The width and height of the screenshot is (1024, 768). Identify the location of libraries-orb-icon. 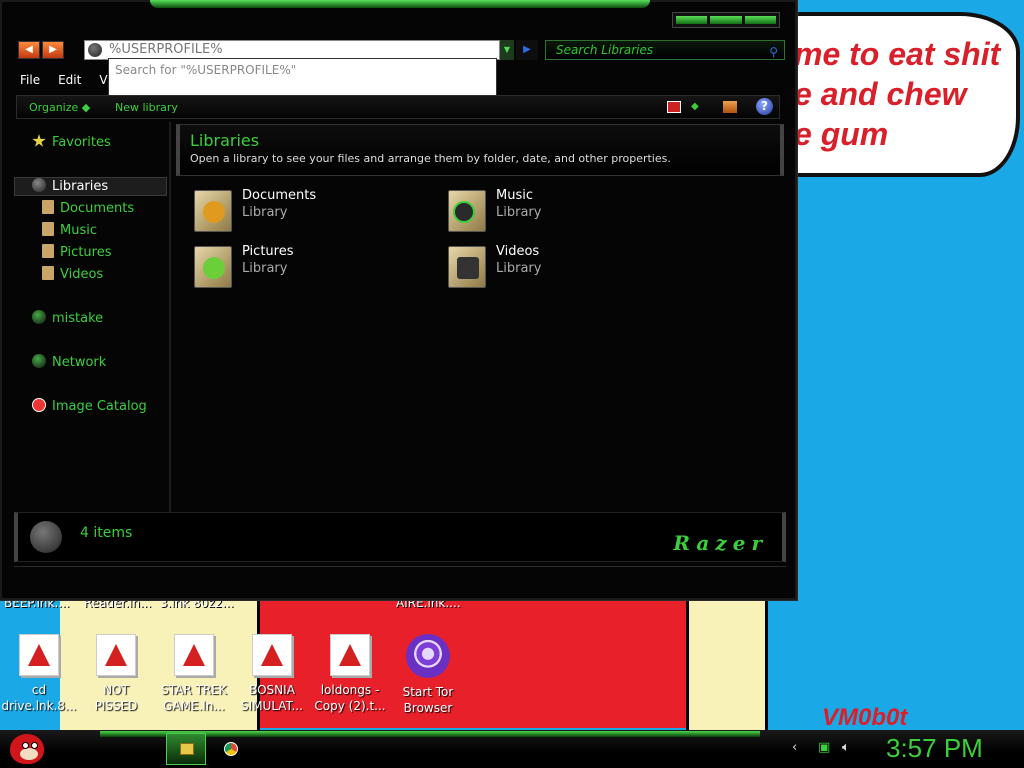
(46, 537).